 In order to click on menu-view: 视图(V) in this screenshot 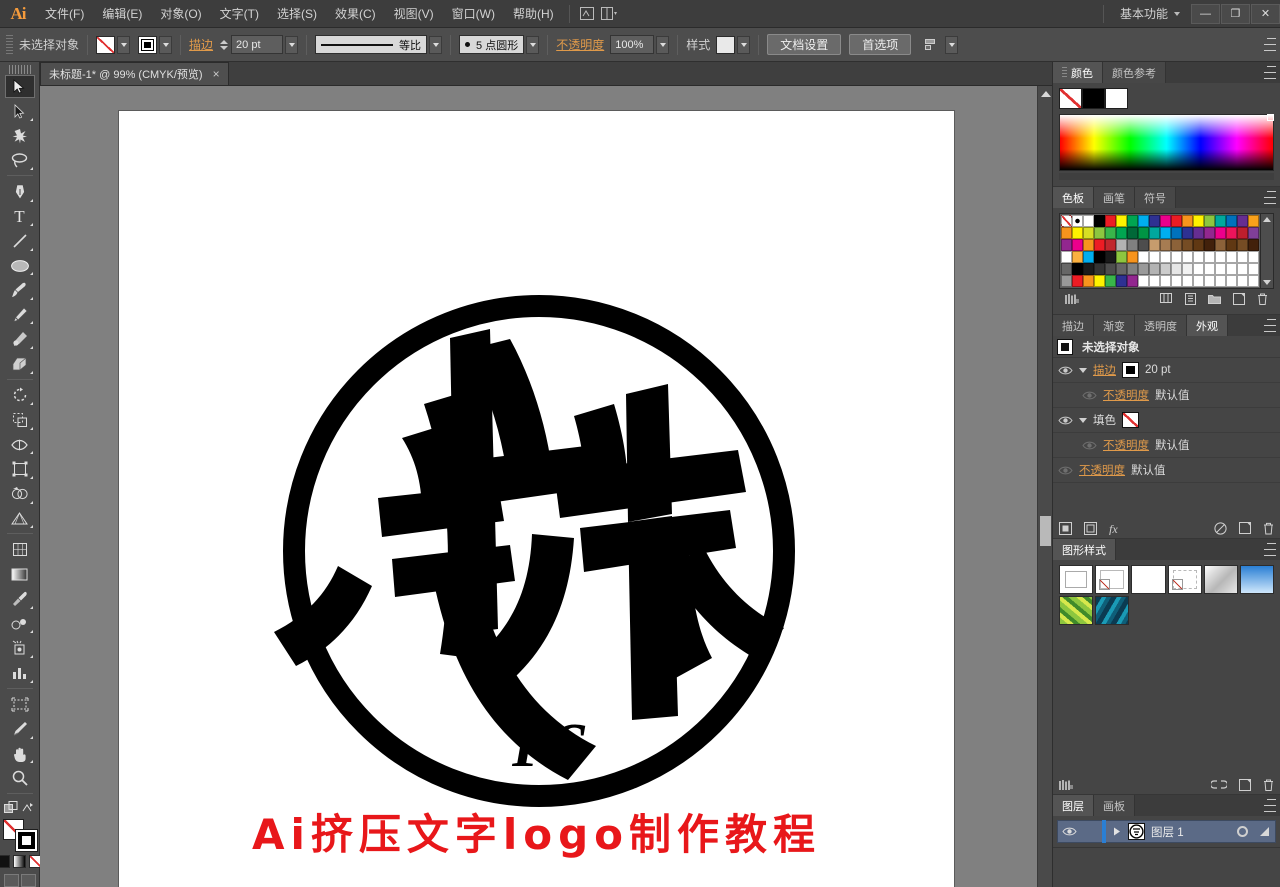, I will do `click(414, 14)`.